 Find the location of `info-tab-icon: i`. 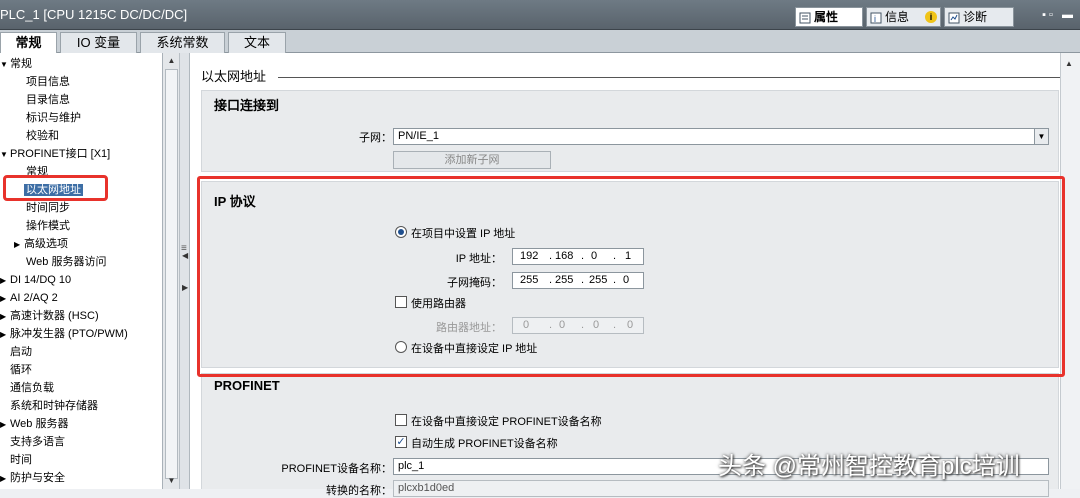

info-tab-icon: i is located at coordinates (876, 17).